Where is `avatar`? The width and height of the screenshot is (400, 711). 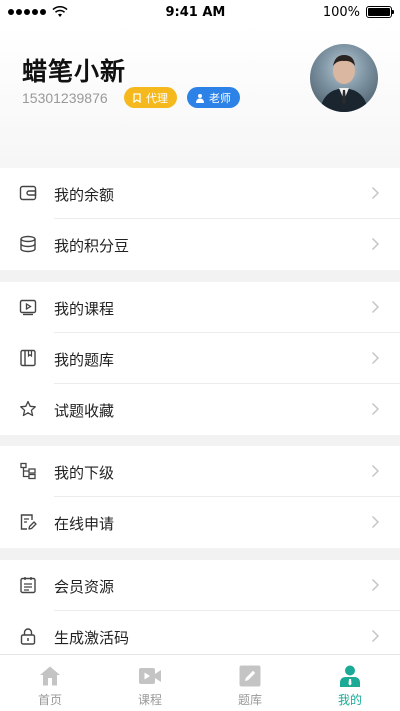 avatar is located at coordinates (344, 78).